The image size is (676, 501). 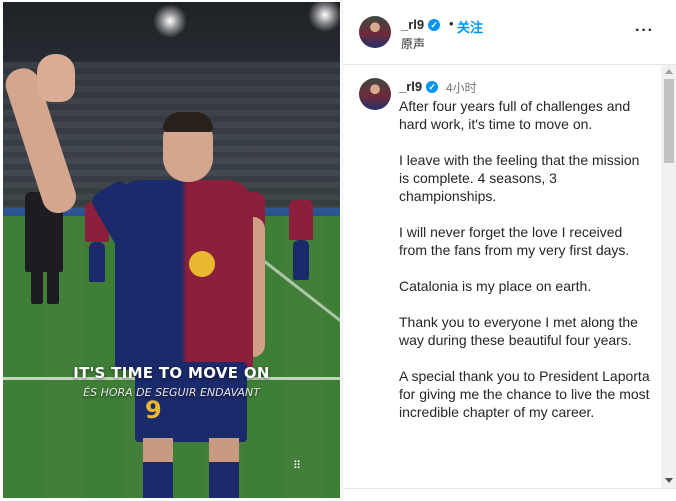 I want to click on player-shirt, so click(x=184, y=275).